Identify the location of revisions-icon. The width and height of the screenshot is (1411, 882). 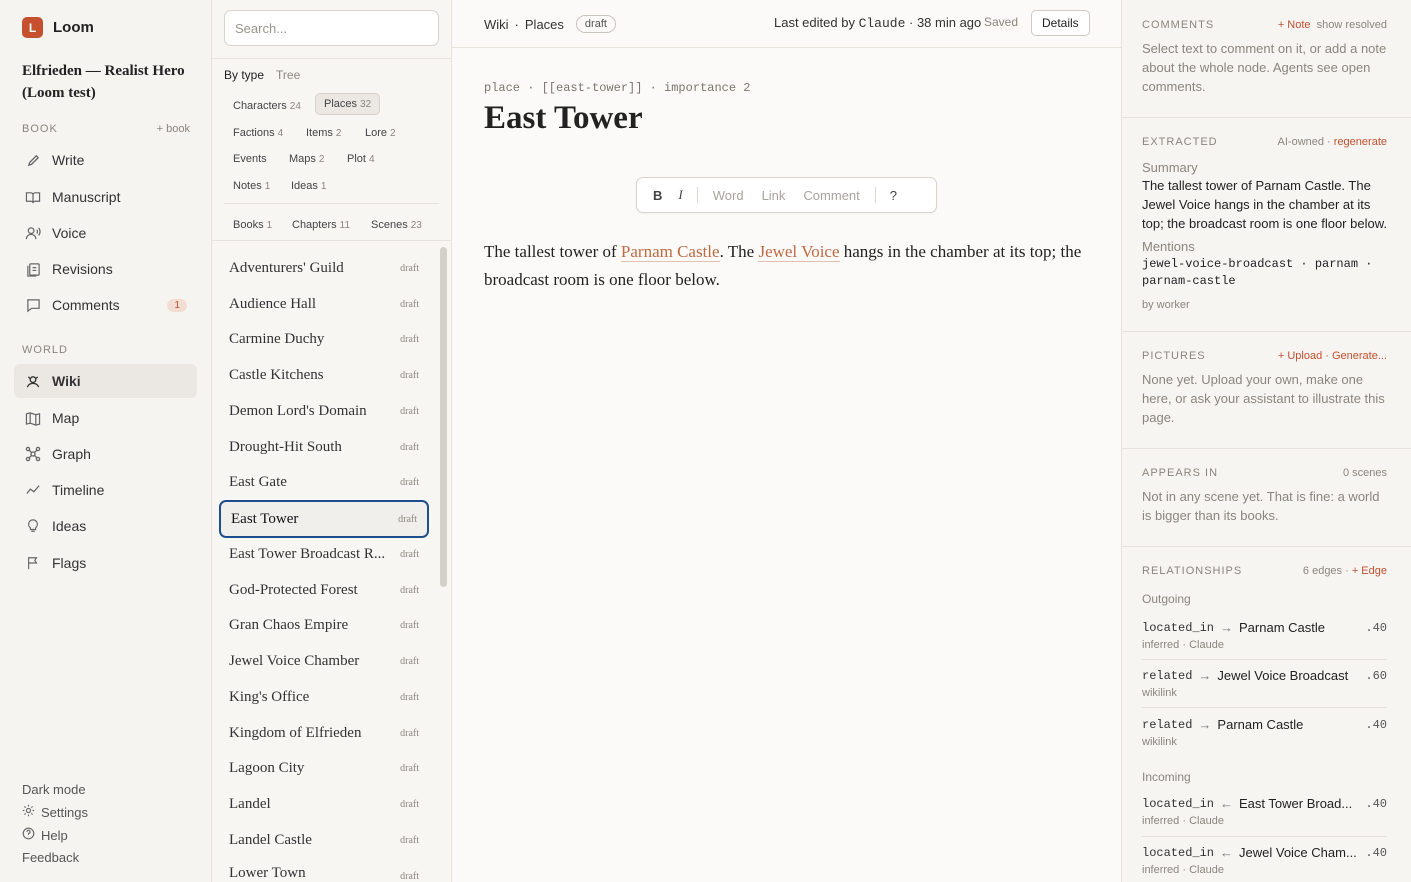
(33, 269).